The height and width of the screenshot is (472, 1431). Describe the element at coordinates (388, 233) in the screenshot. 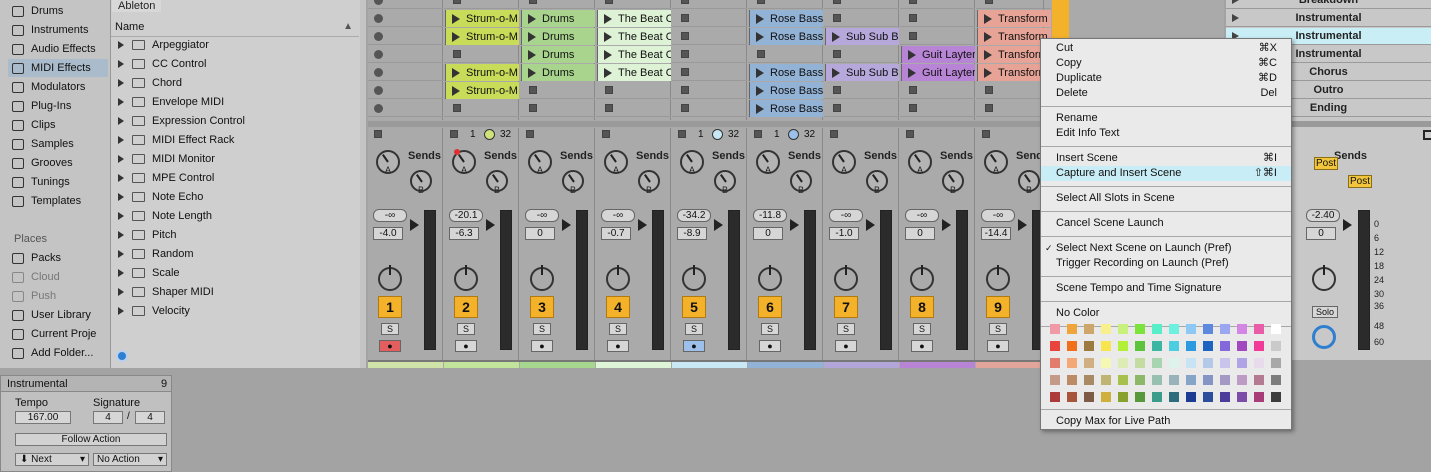

I see `volume-field: -4.0` at that location.